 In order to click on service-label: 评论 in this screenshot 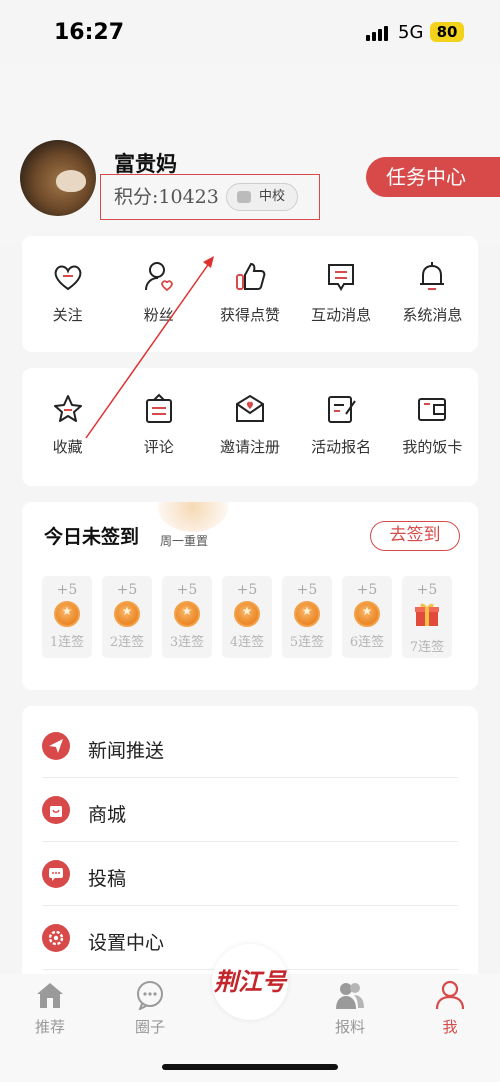, I will do `click(158, 447)`.